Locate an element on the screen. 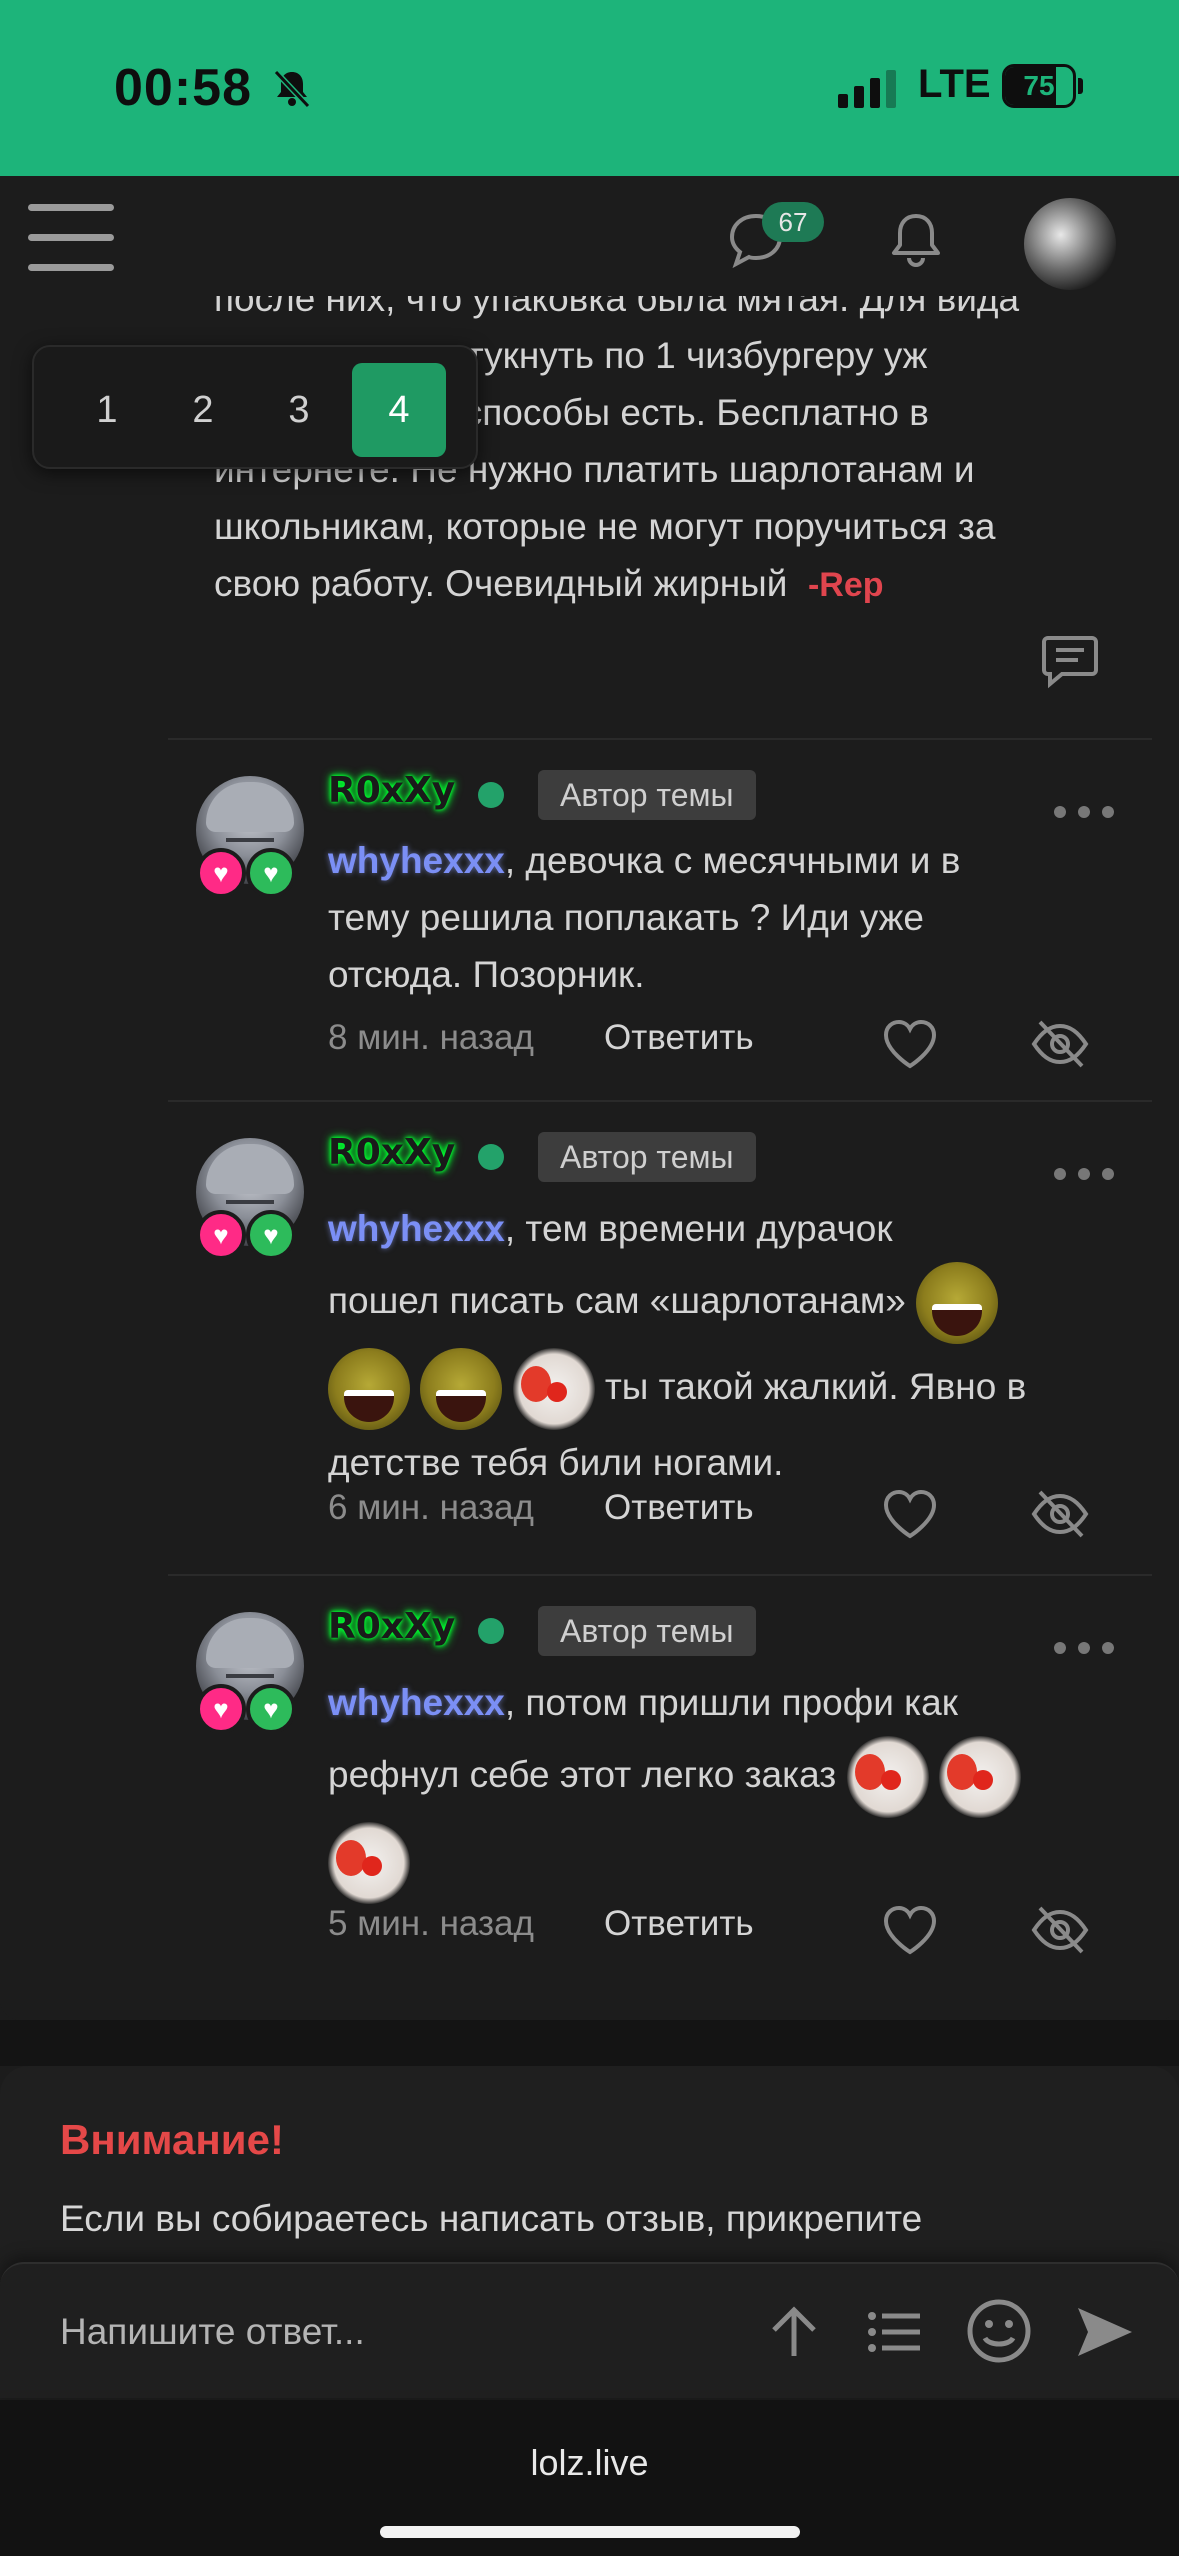 This screenshot has width=1179, height=2556. page-2-button: 2 is located at coordinates (203, 410).